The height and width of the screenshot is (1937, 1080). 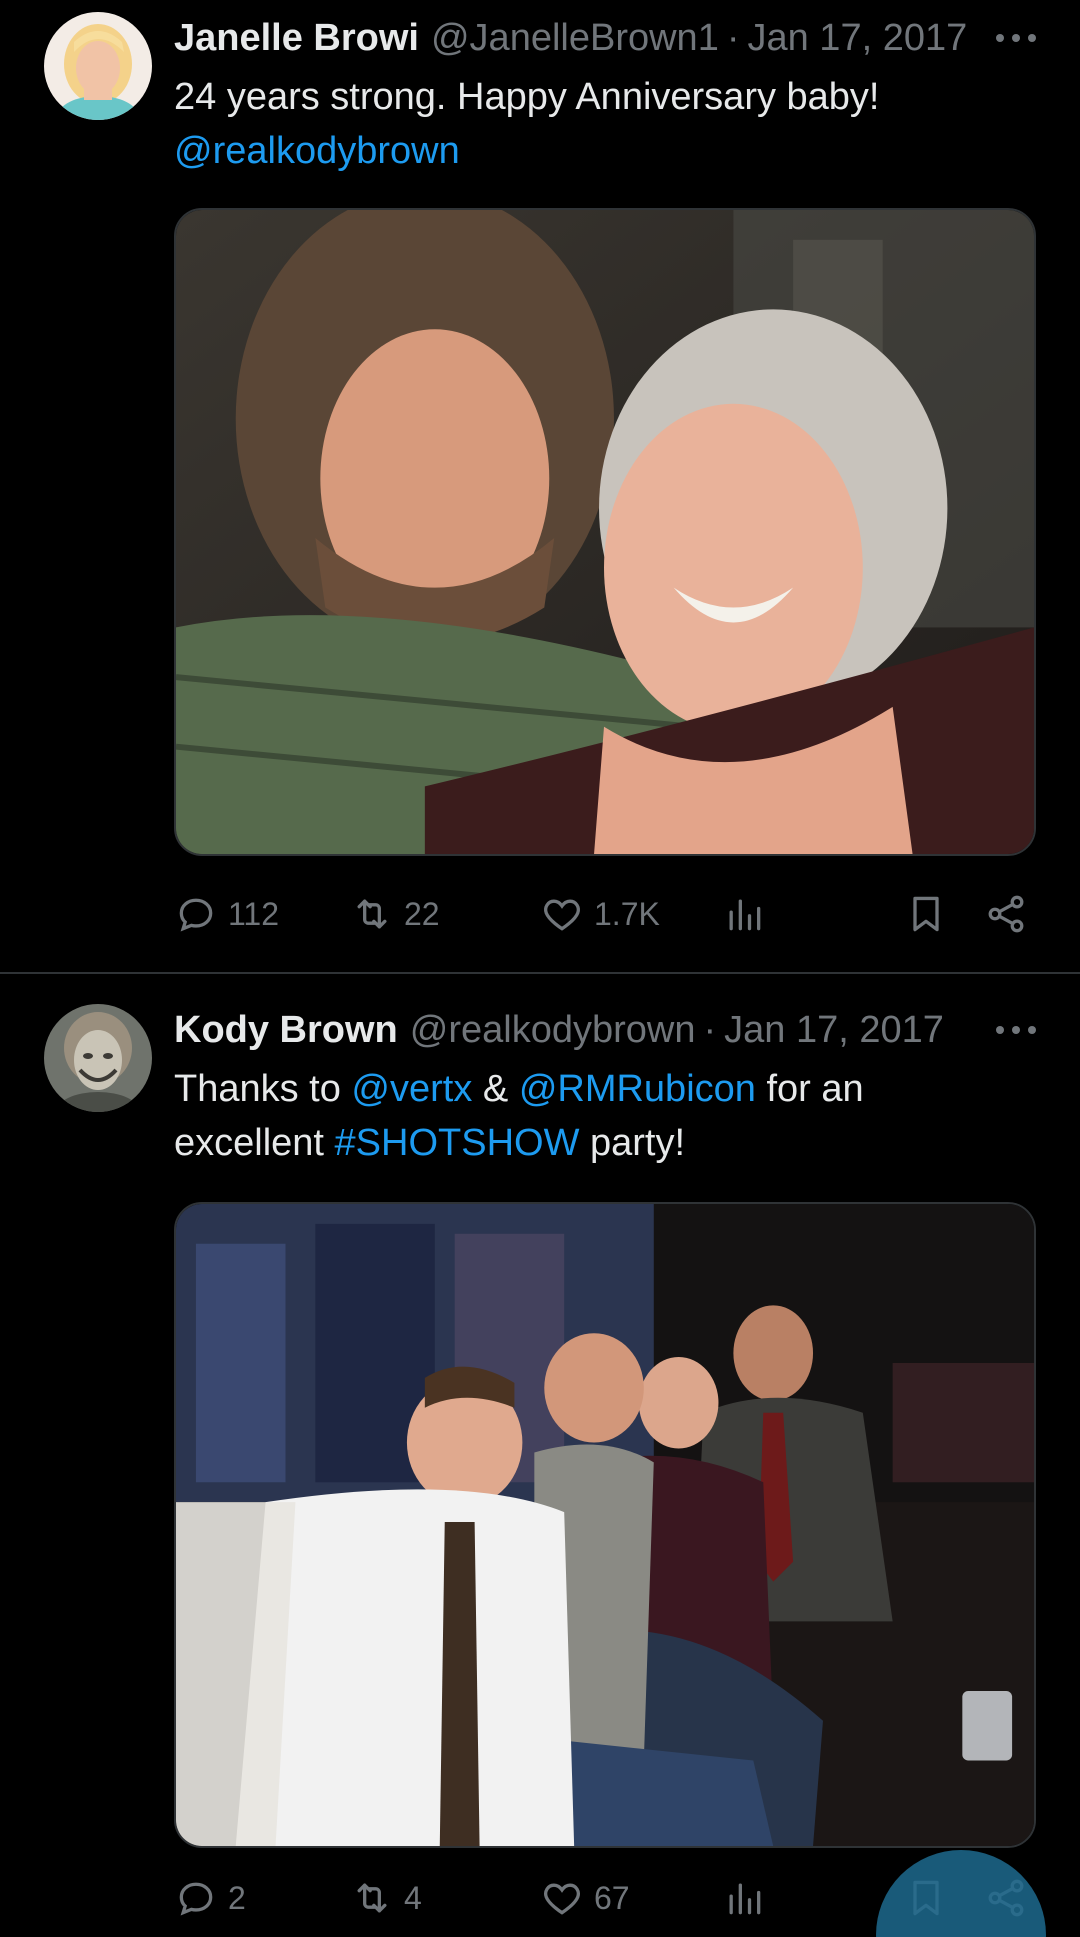 What do you see at coordinates (585, 1898) in the screenshot?
I see `like-button: 67` at bounding box center [585, 1898].